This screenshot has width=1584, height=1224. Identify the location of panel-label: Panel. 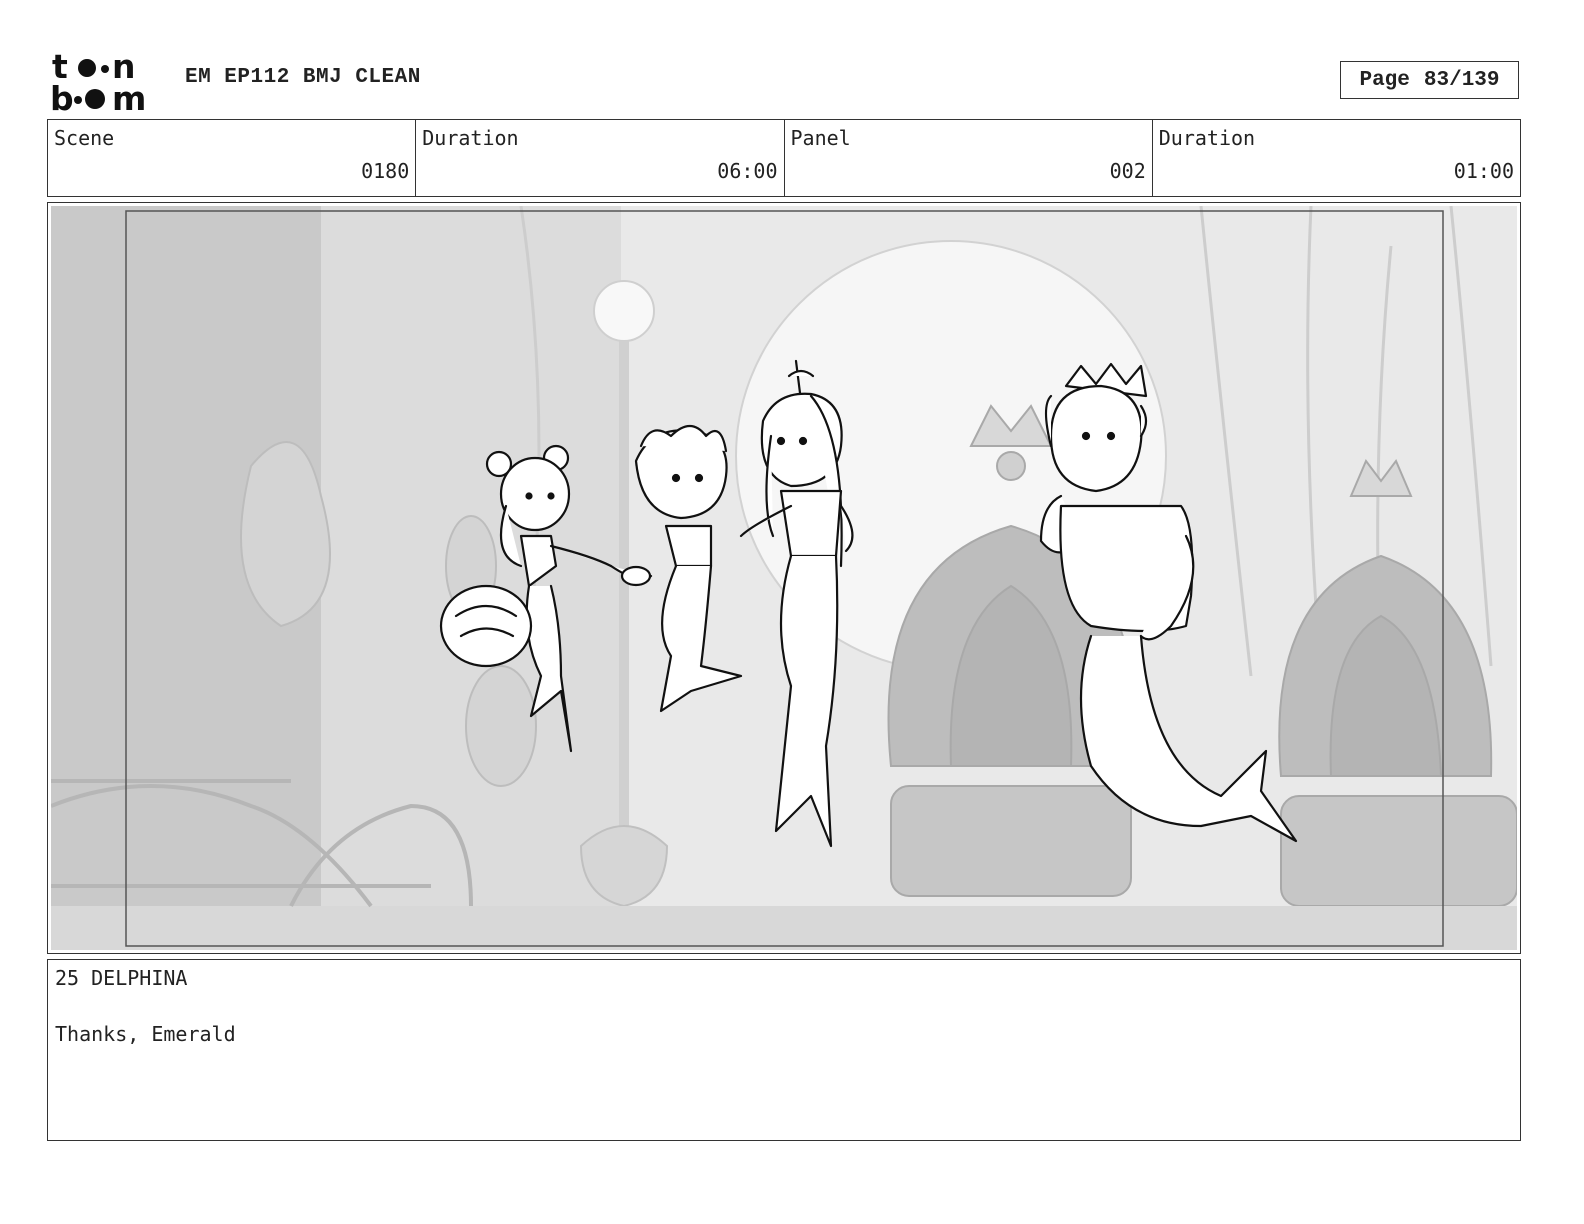
(820, 138).